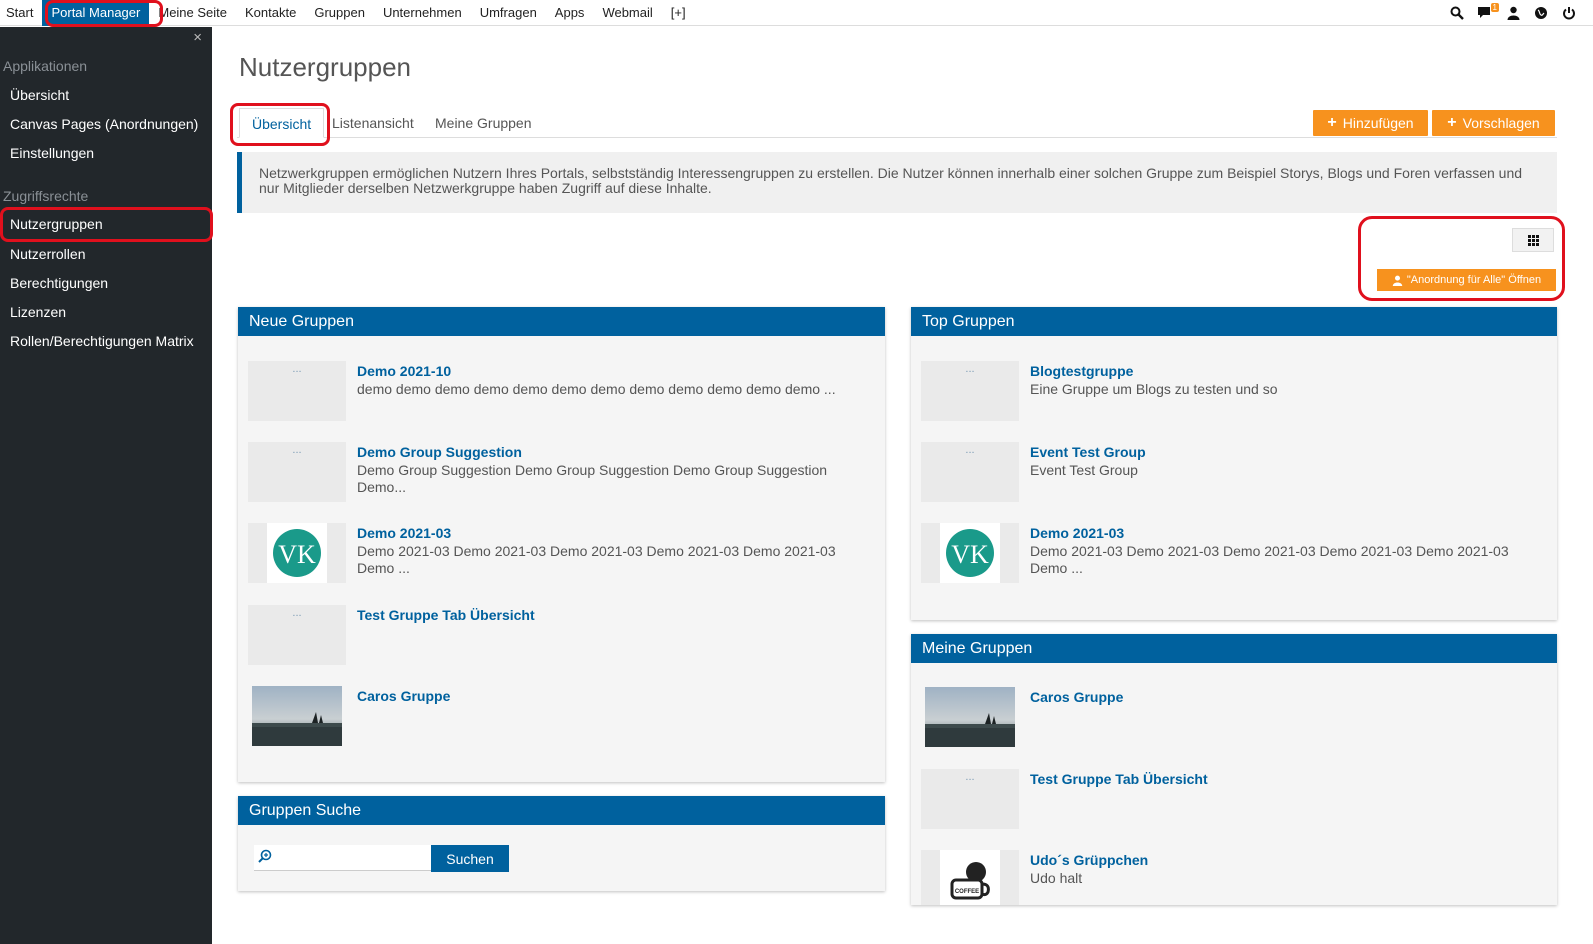  I want to click on search-button: Suchen, so click(470, 858).